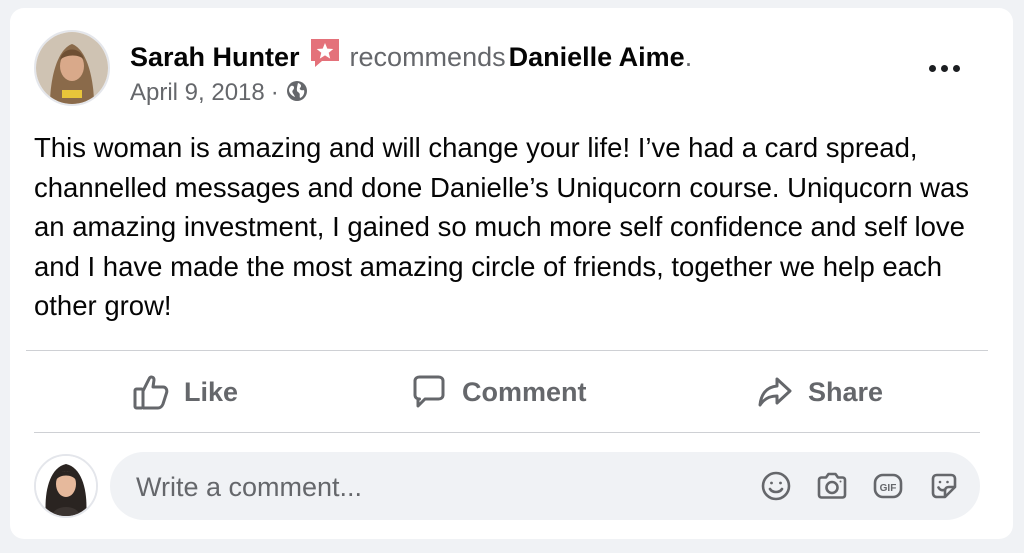  Describe the element at coordinates (151, 392) in the screenshot. I see `thumbs-up-icon` at that location.